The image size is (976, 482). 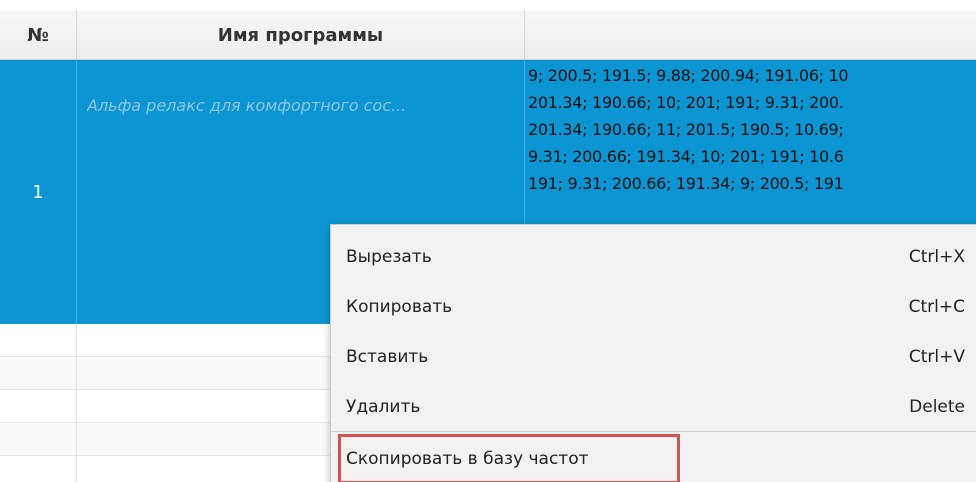 What do you see at coordinates (653, 407) in the screenshot?
I see `menu-item-delete: Удалить Delete` at bounding box center [653, 407].